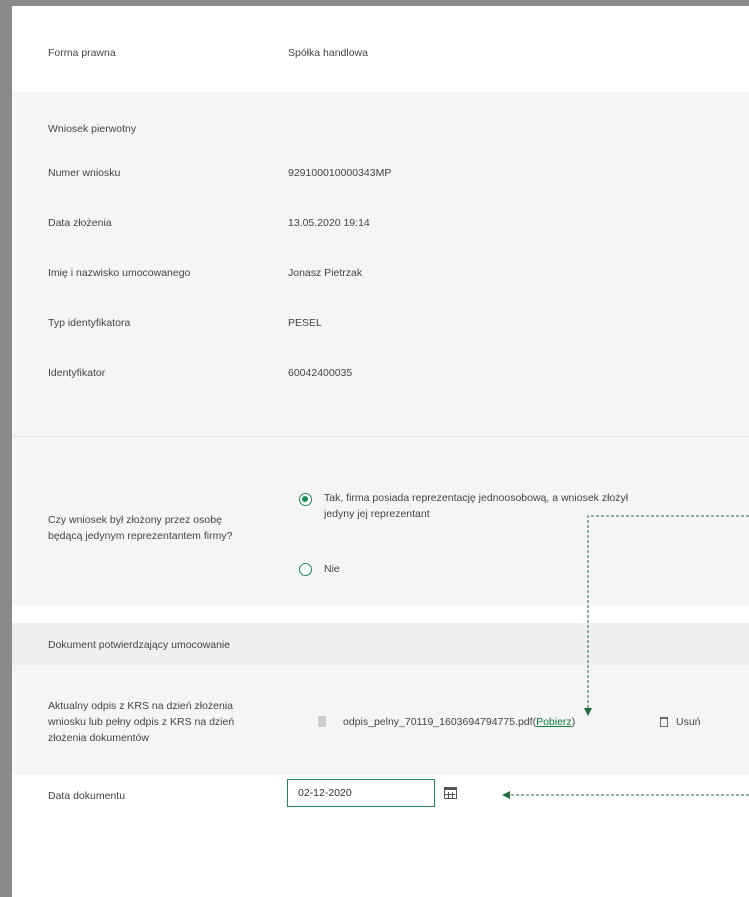 This screenshot has height=897, width=749. Describe the element at coordinates (380, 386) in the screenshot. I see `field-row: Identyfikator 60042400035` at that location.